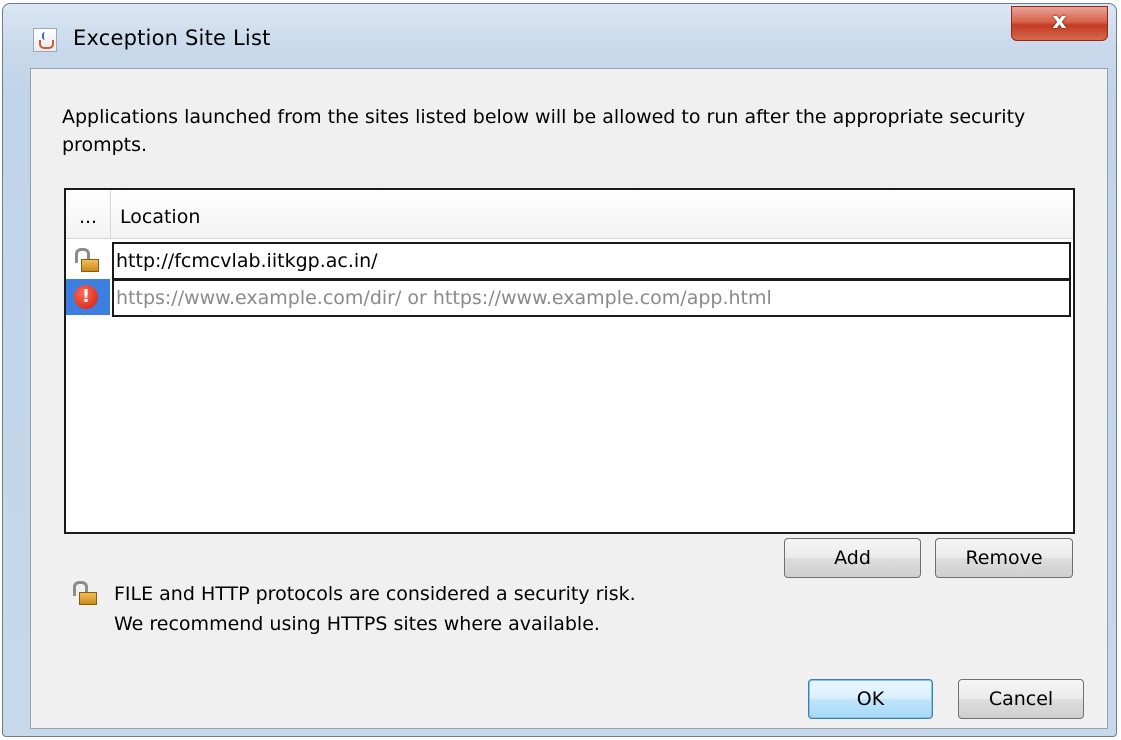 This screenshot has height=740, width=1121. I want to click on error-icon: !, so click(86, 297).